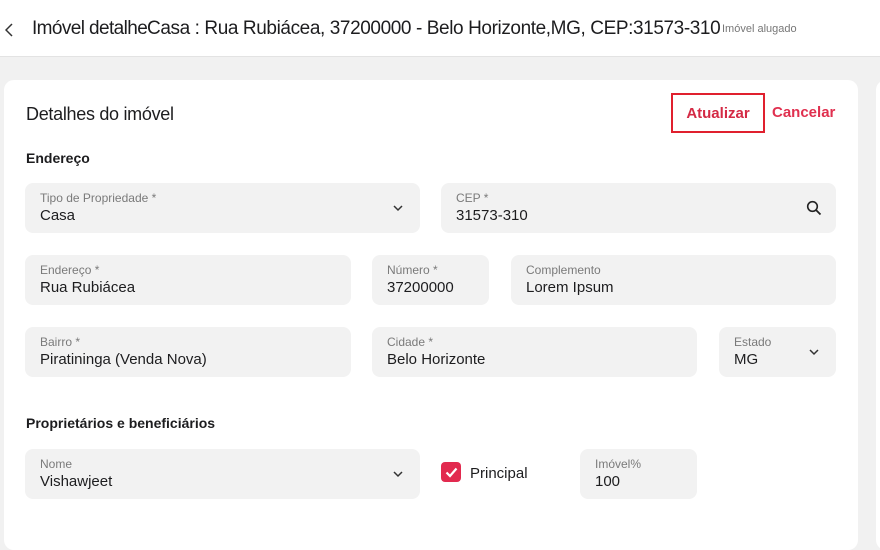 The height and width of the screenshot is (550, 880). Describe the element at coordinates (814, 208) in the screenshot. I see `search-icon` at that location.